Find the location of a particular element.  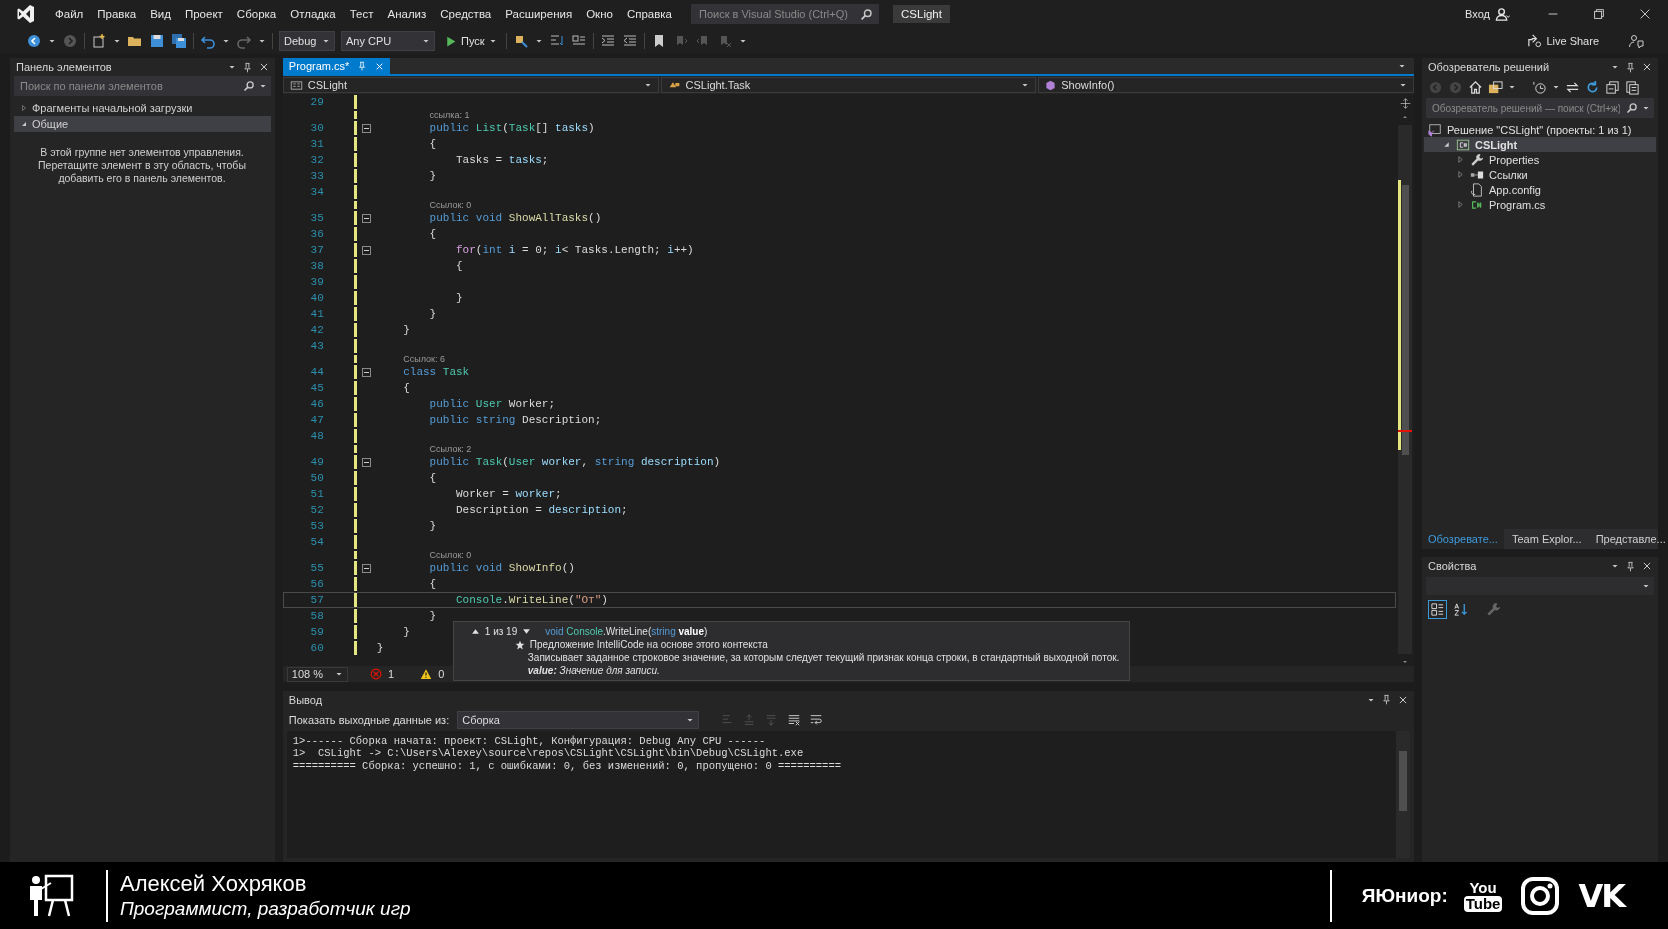

person-icon is located at coordinates (1502, 14).